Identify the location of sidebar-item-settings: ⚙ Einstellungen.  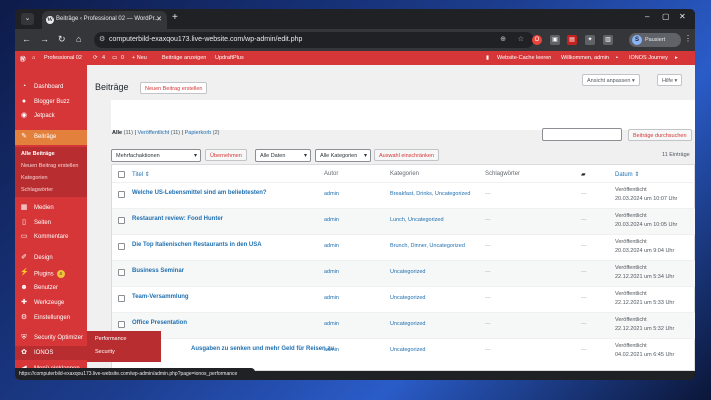
(51, 318).